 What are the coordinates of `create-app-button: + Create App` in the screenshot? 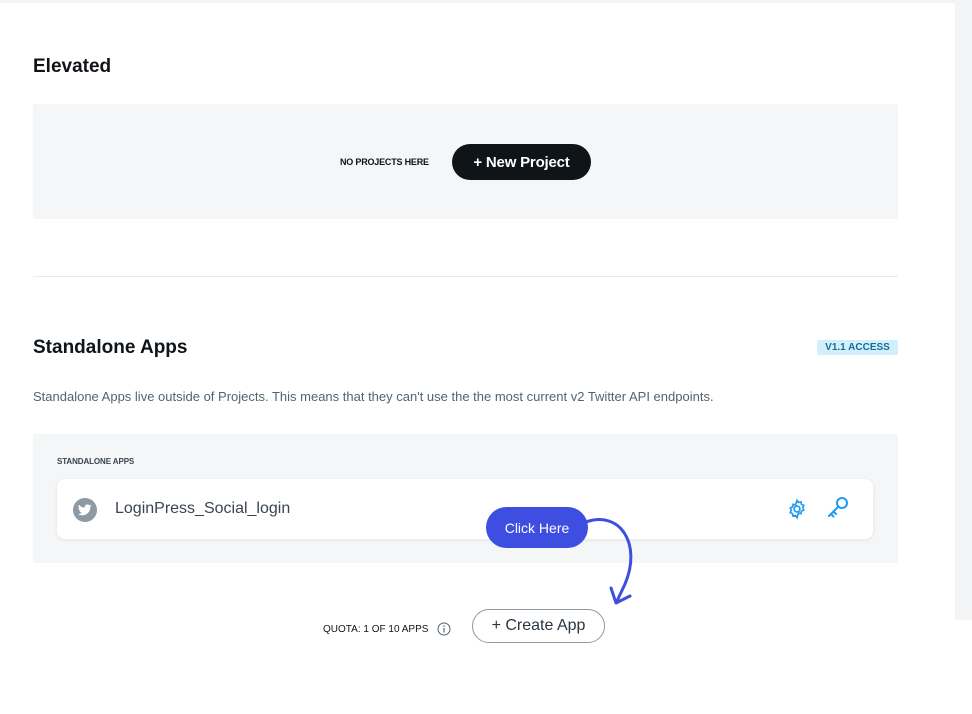 It's located at (538, 626).